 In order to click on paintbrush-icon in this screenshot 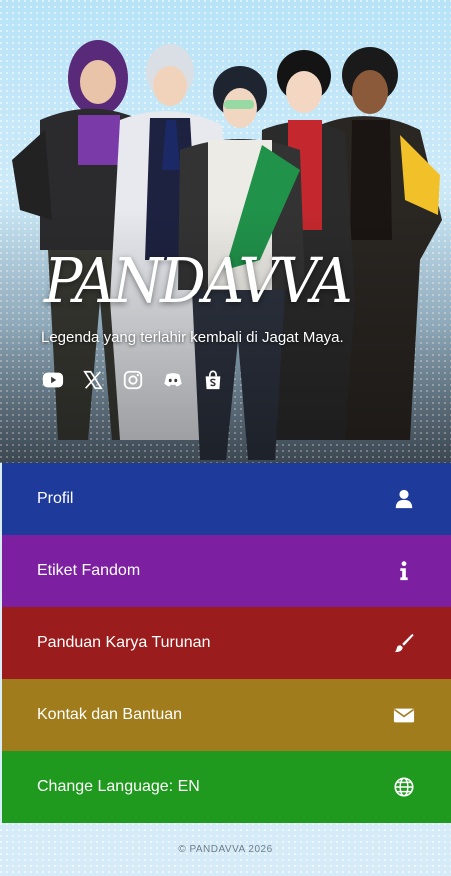, I will do `click(404, 643)`.